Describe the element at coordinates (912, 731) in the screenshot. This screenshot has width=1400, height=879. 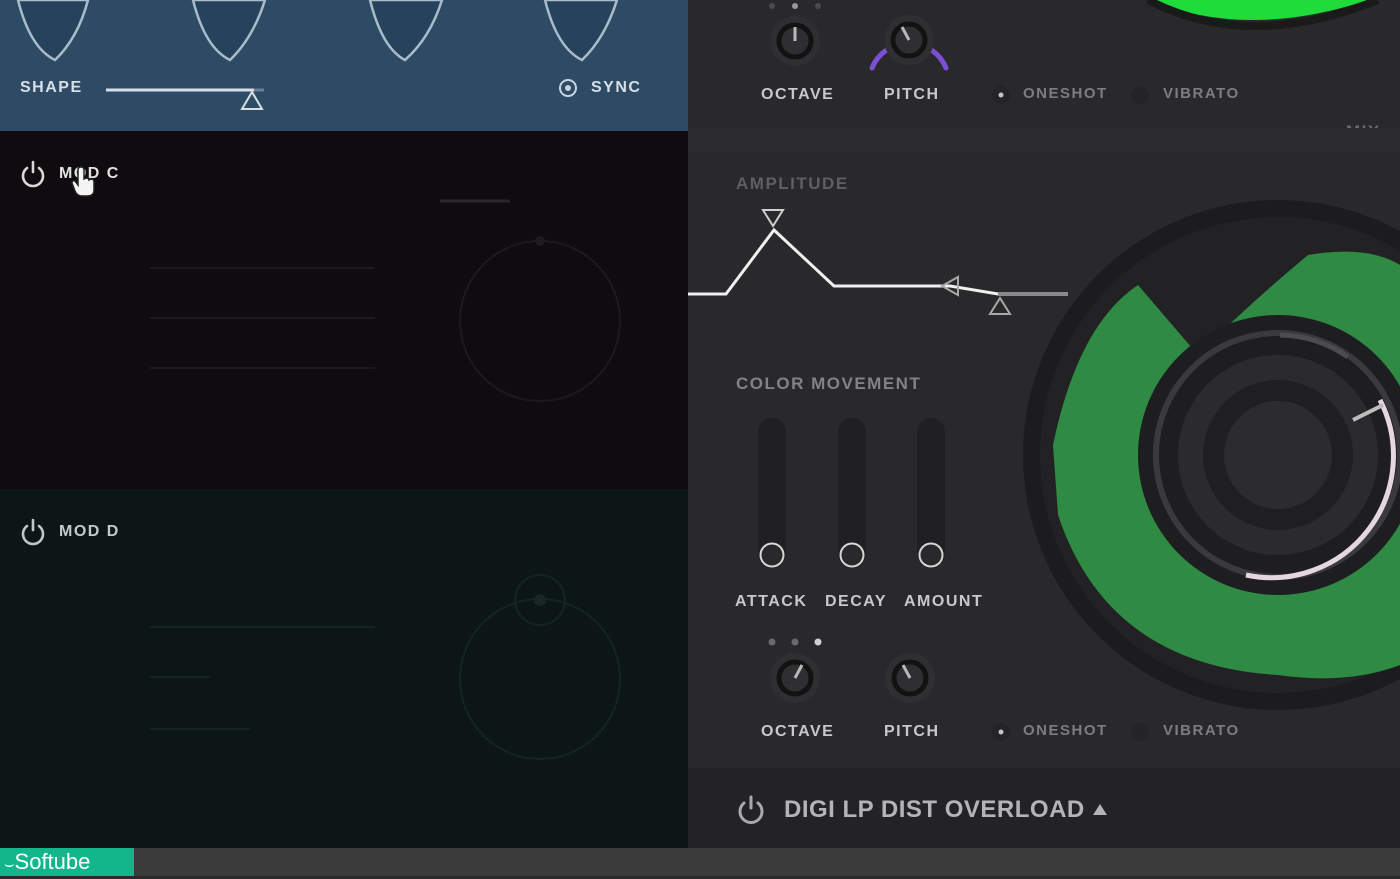
I see `pitch-label-bottom: PITCH` at that location.